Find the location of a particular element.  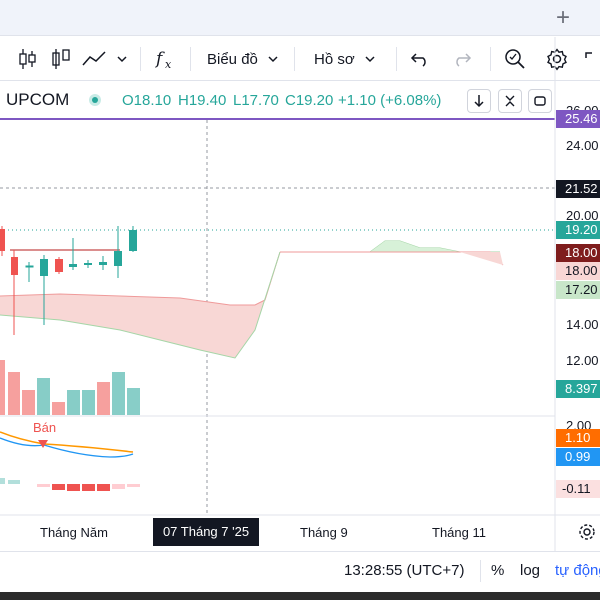

time-label: Tháng 11 is located at coordinates (459, 532).